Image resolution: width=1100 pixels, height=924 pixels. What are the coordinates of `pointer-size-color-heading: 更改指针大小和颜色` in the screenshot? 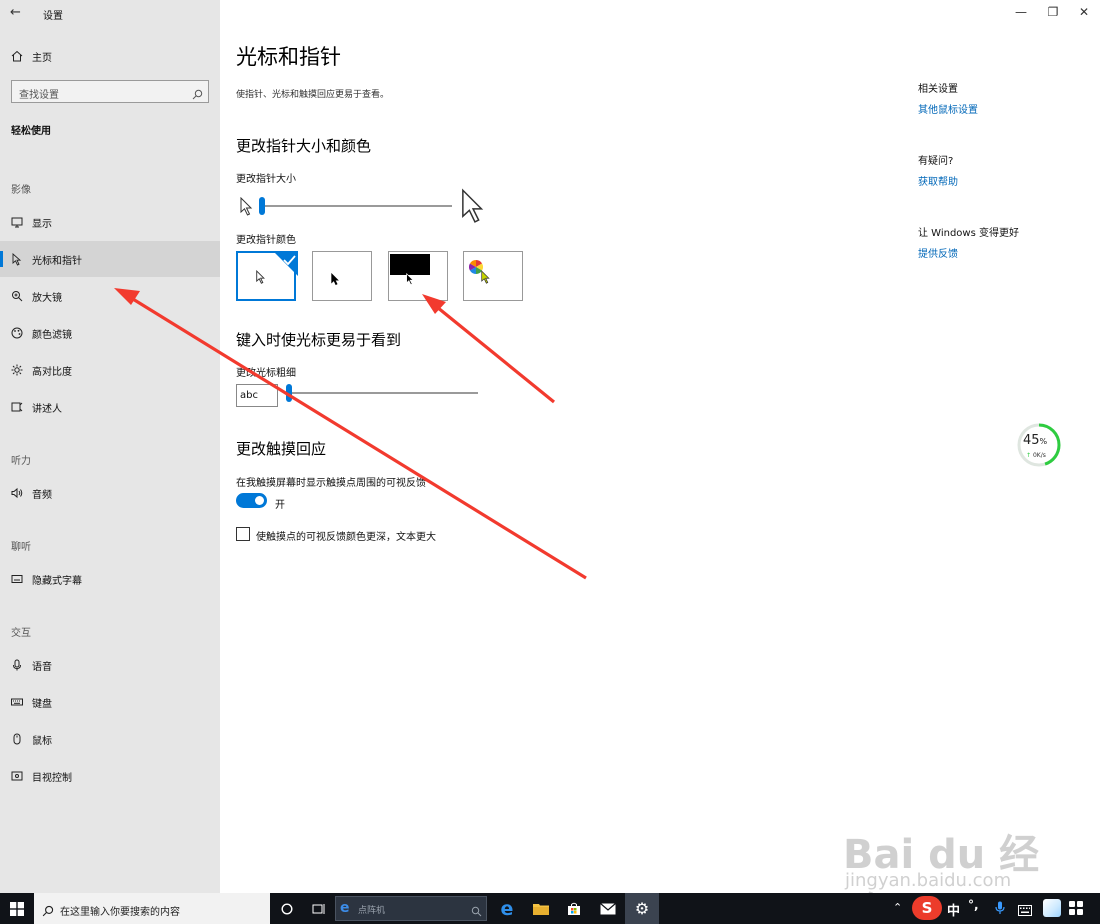 It's located at (304, 146).